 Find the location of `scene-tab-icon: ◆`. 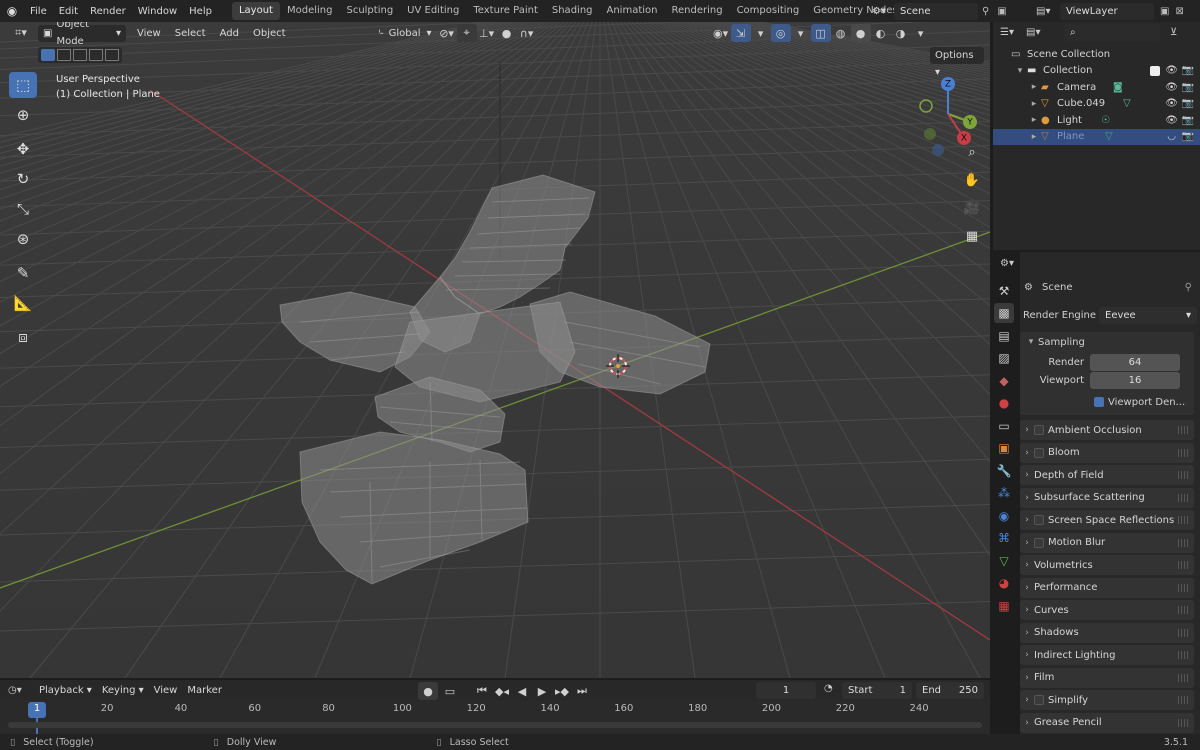

scene-tab-icon: ◆ is located at coordinates (1004, 381).